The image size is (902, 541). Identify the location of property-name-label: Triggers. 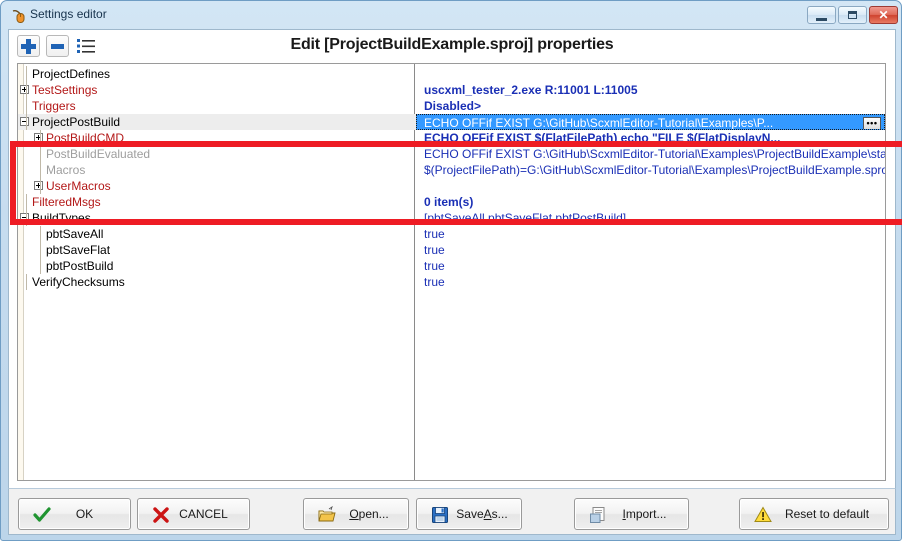
(54, 106).